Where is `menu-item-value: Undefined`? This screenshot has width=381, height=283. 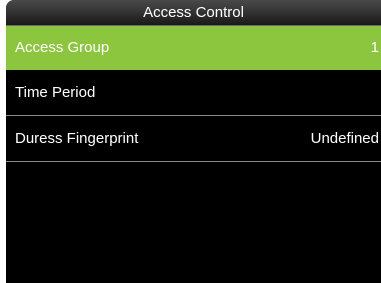 menu-item-value: Undefined is located at coordinates (344, 138).